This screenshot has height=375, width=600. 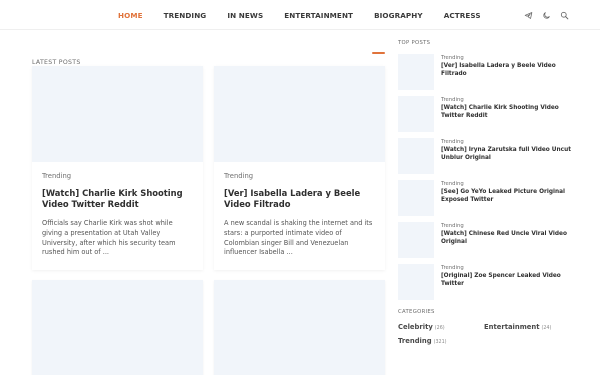 What do you see at coordinates (185, 15) in the screenshot?
I see `nav-trending: TRENDING` at bounding box center [185, 15].